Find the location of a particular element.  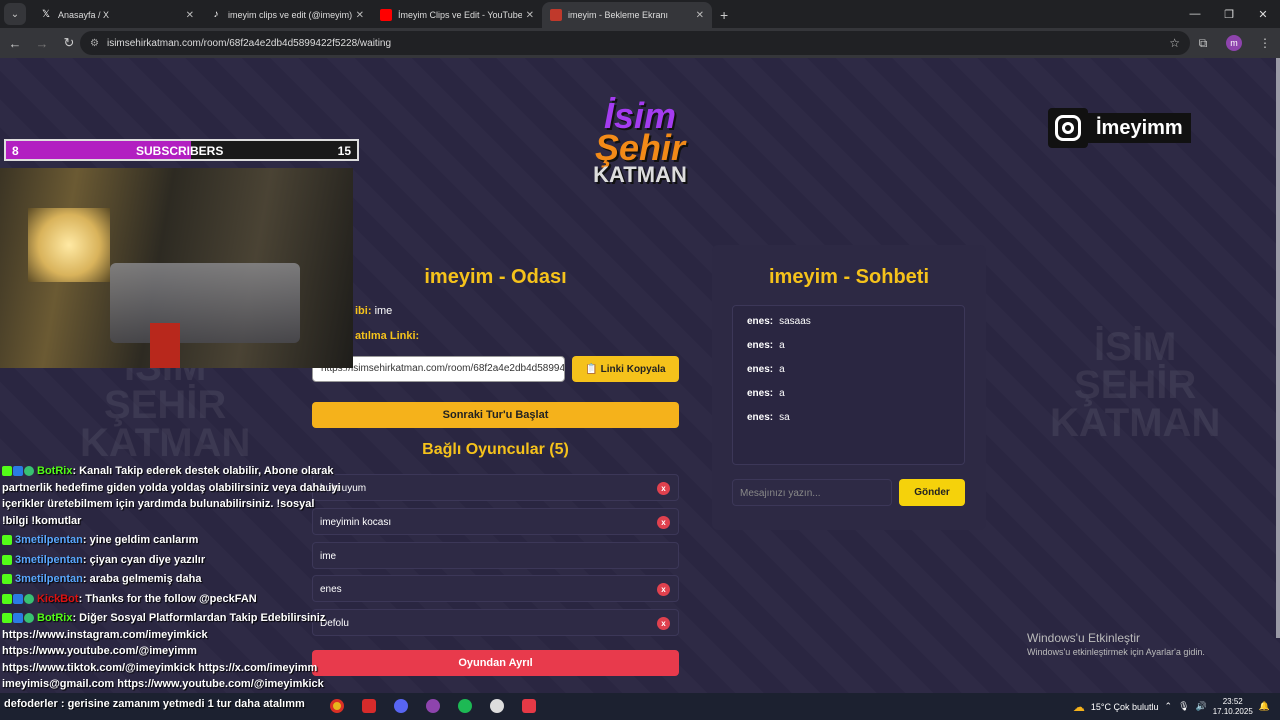

webcam-lamp is located at coordinates (69, 245).